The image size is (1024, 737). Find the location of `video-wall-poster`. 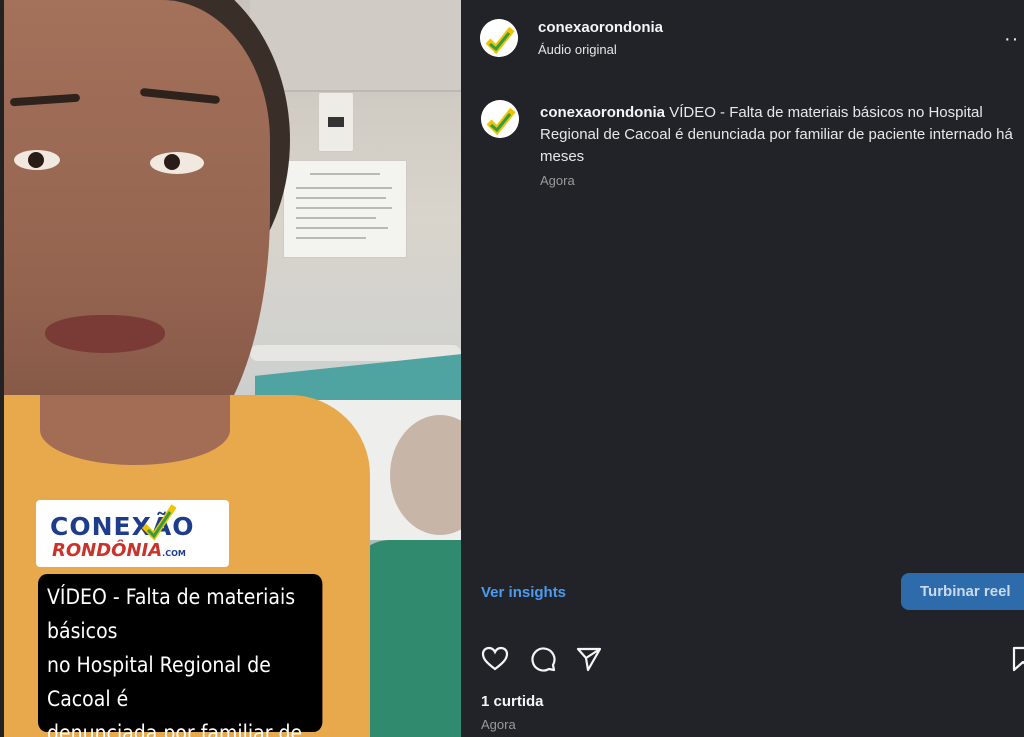

video-wall-poster is located at coordinates (345, 209).